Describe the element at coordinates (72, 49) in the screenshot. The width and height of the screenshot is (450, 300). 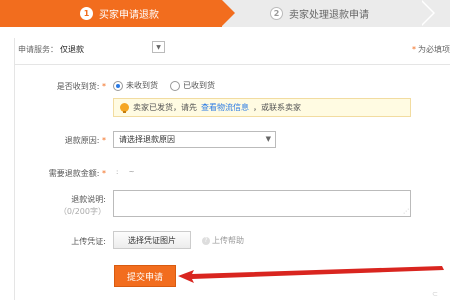
I see `service-value: 仅退款` at that location.